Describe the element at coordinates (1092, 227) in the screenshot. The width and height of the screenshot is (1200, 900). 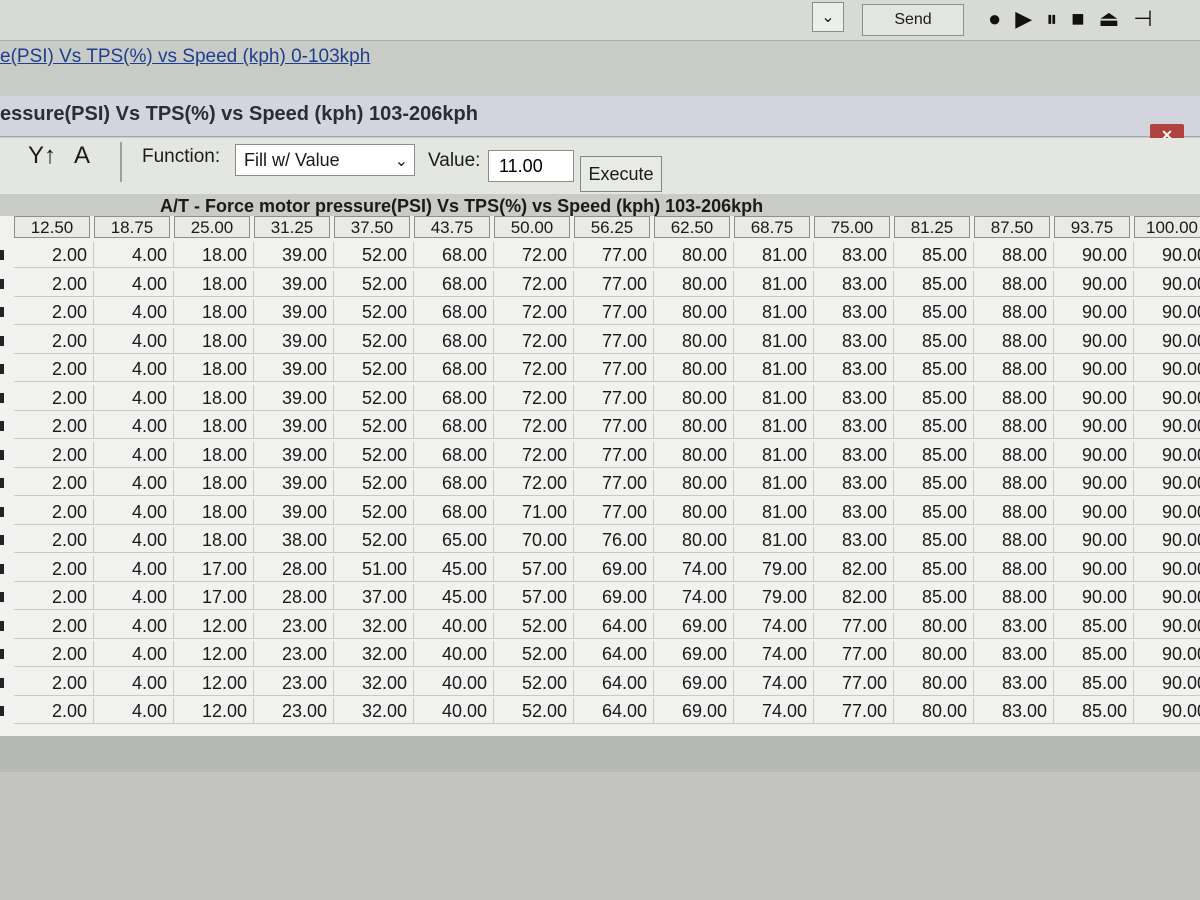
I see `column-header: 93.75` at that location.